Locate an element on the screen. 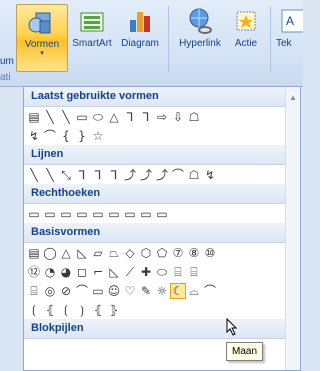 The width and height of the screenshot is (320, 371). gallery-row: ⌸ ◎ ⊘ ⌒ ▭ ☺ ♡ ✎ ☼ ☾ ⌓ ⌒ is located at coordinates (162, 290).